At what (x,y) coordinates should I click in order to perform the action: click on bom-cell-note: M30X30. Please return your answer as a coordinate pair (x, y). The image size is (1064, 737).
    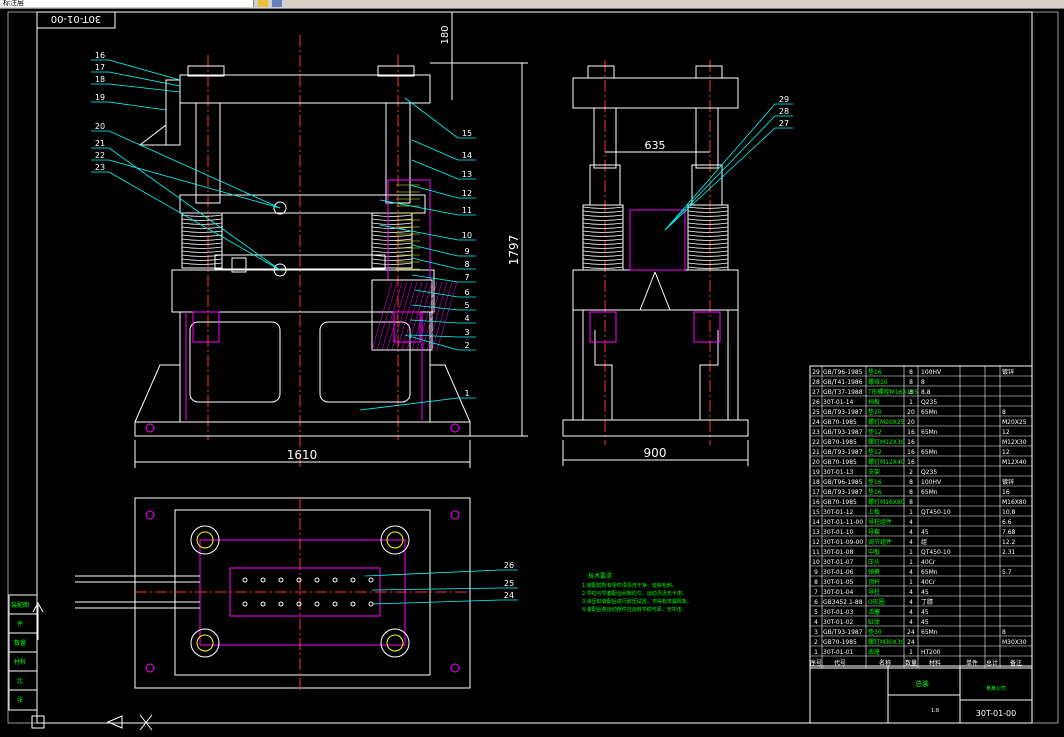
    Looking at the image, I should click on (1014, 642).